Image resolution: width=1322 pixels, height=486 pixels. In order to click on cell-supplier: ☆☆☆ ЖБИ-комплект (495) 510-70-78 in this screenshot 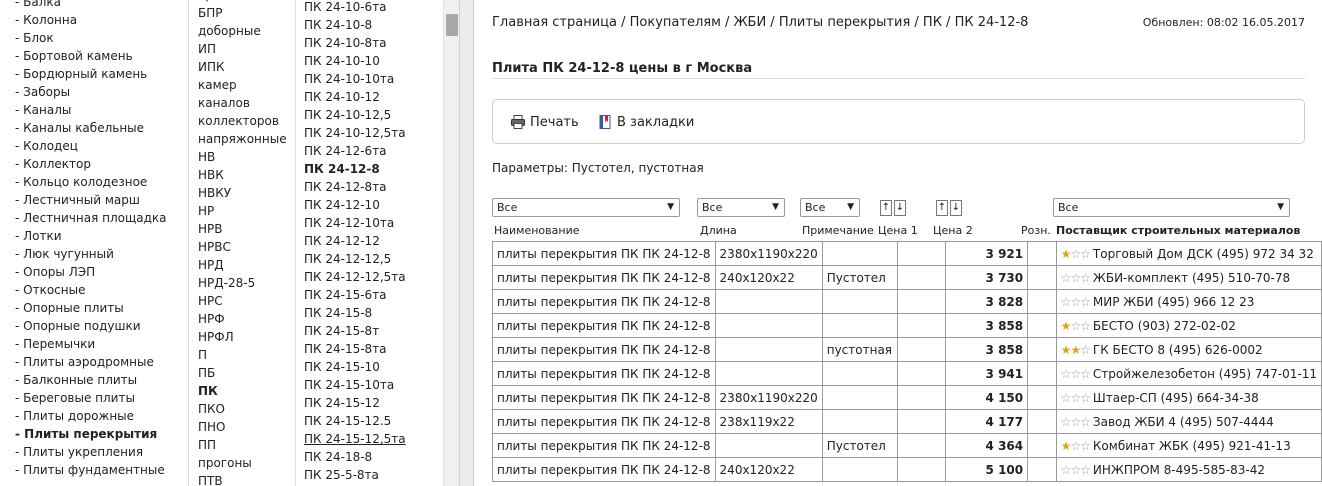, I will do `click(1188, 277)`.